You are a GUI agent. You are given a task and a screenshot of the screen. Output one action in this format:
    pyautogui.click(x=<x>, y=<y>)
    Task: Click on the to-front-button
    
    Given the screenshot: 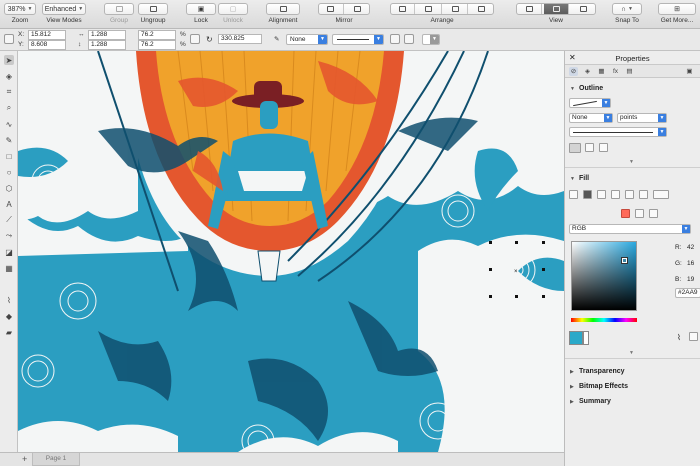 What is the action you would take?
    pyautogui.click(x=403, y=9)
    